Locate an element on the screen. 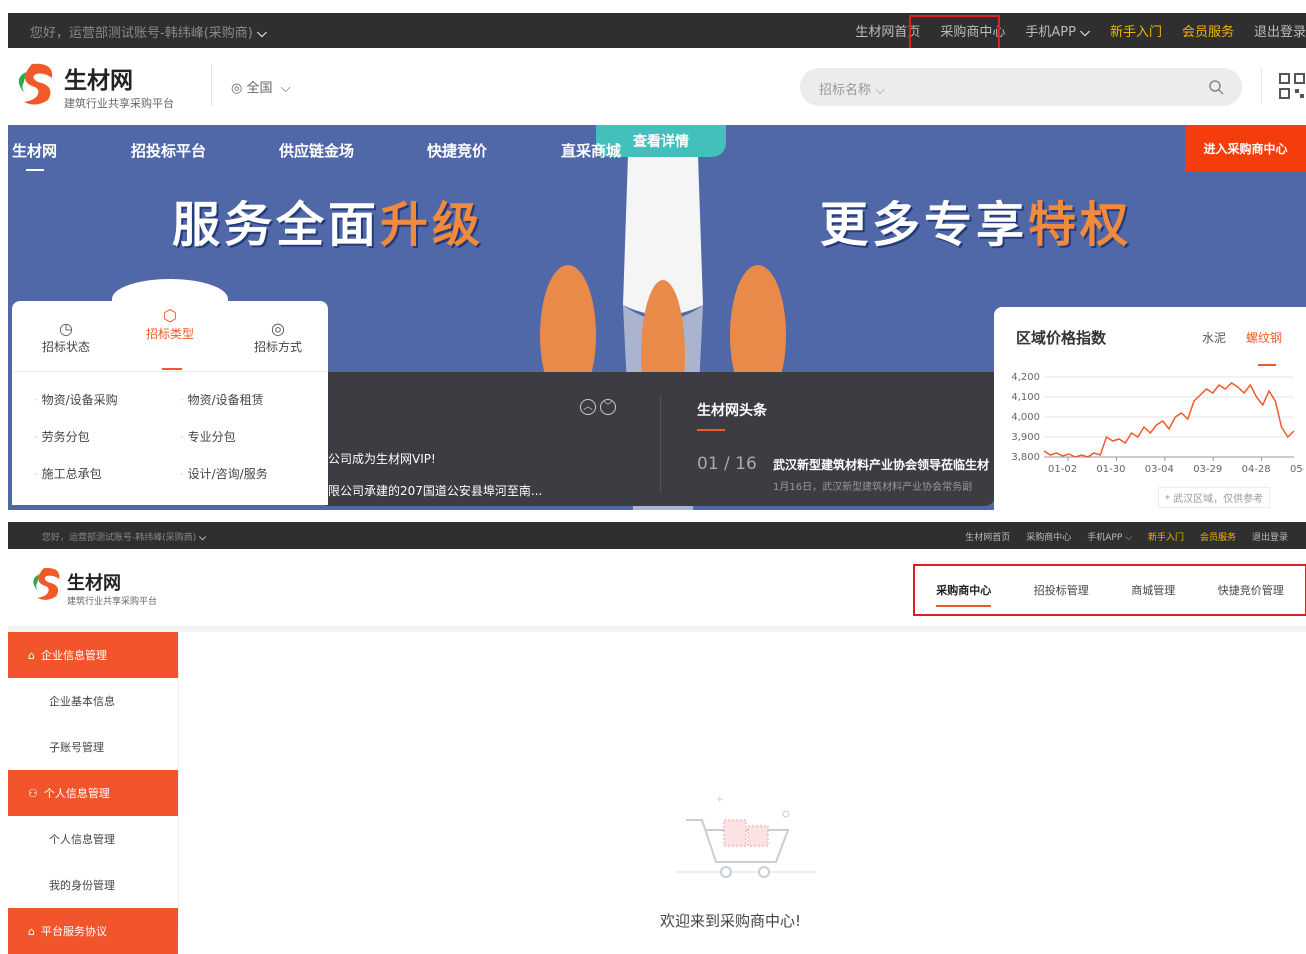  main-nav: 生材网 招投标平台 供应链金场 快捷竞价 直采商城 is located at coordinates (657, 148).